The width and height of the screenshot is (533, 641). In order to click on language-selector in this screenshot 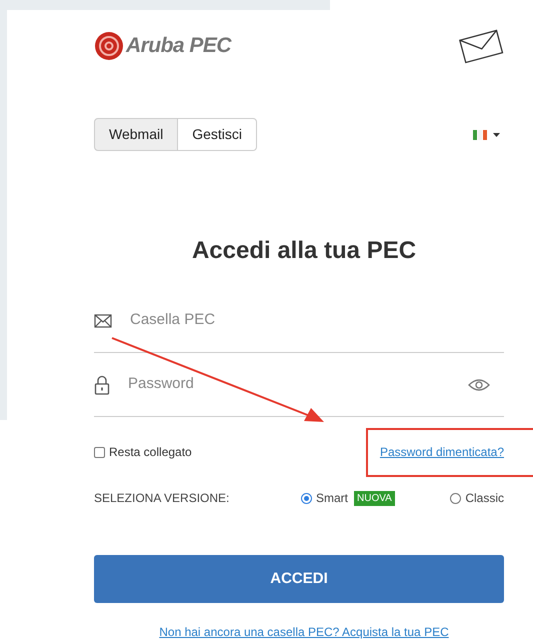, I will do `click(486, 135)`.